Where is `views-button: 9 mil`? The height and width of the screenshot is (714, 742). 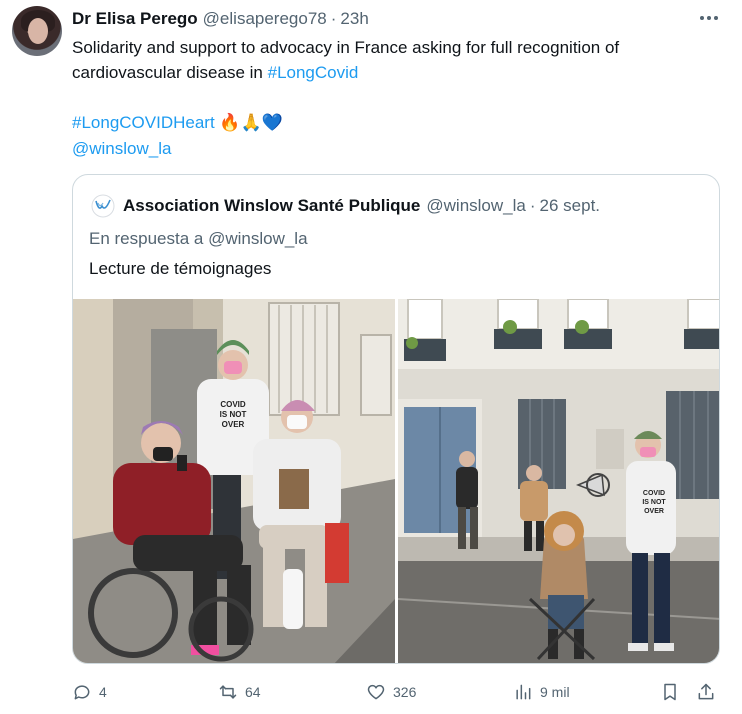 views-button: 9 mil is located at coordinates (541, 692).